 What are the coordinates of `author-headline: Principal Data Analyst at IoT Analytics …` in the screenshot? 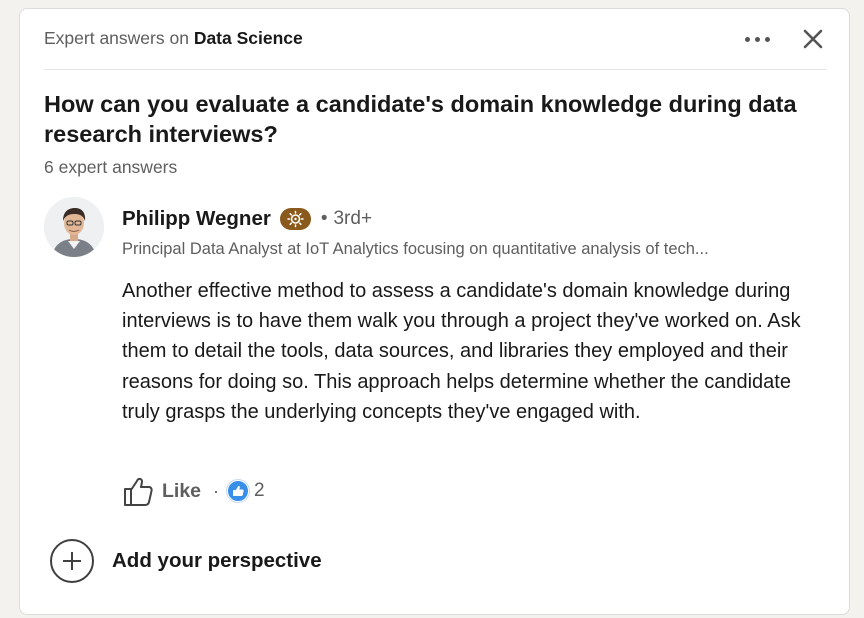 It's located at (415, 249).